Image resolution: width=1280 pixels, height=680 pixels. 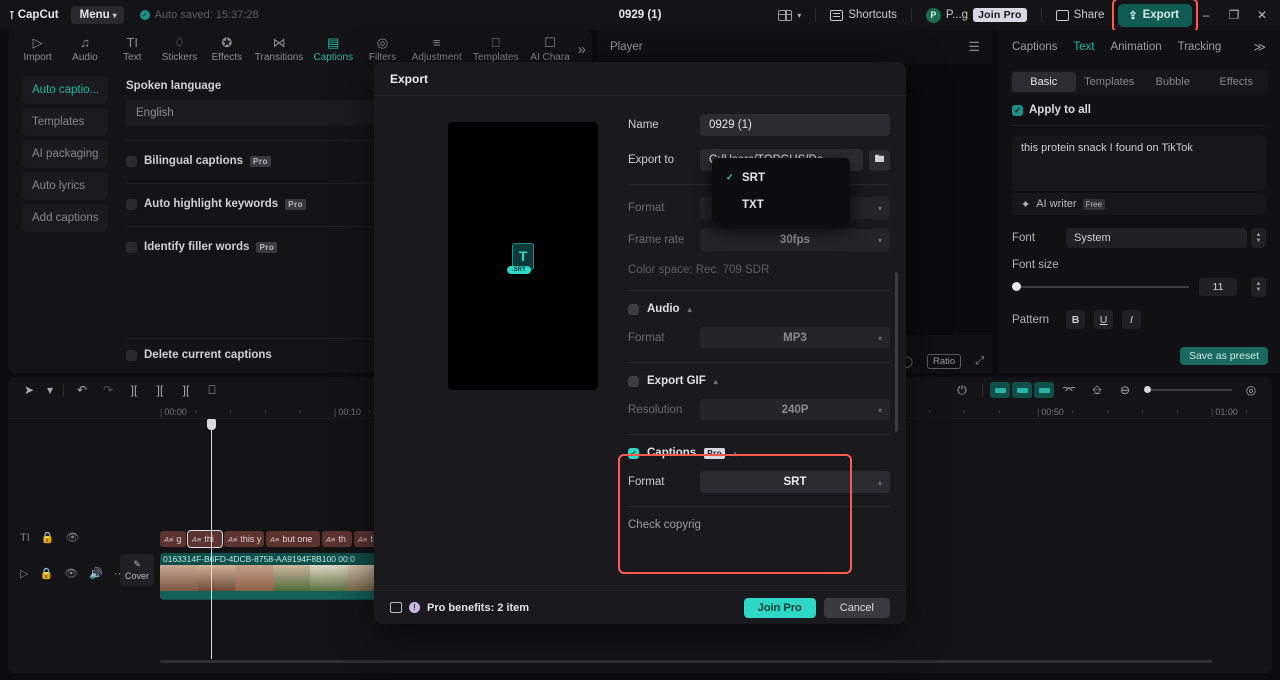 What do you see at coordinates (82, 390) in the screenshot?
I see `undo-icon: ↶` at bounding box center [82, 390].